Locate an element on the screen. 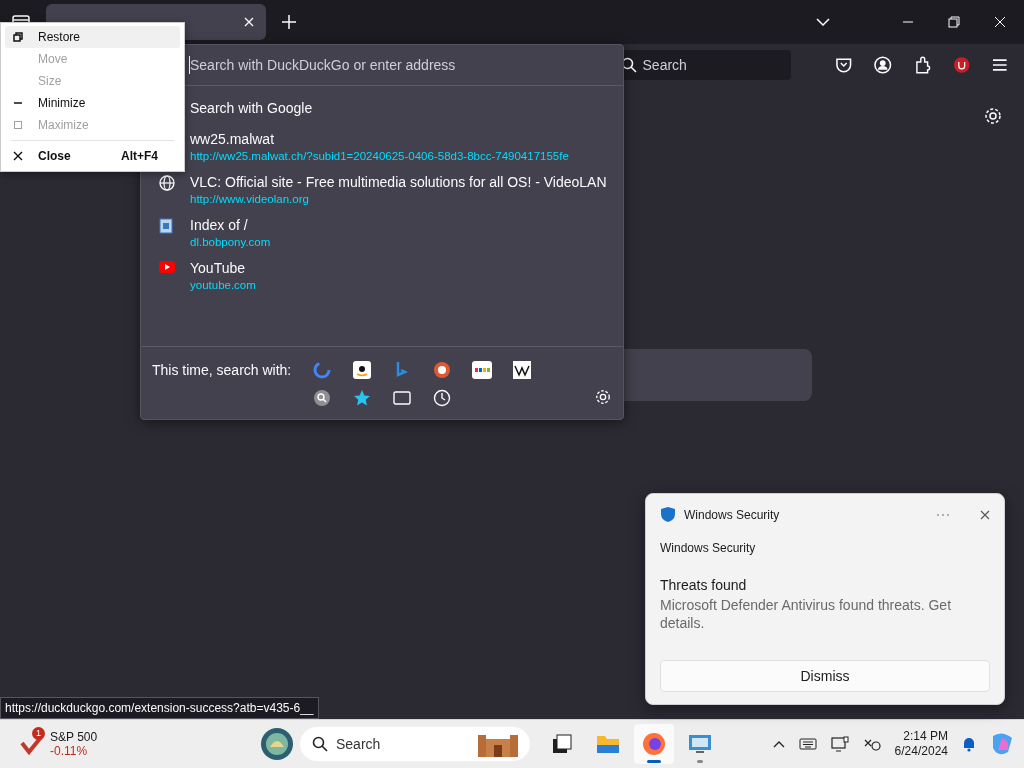 The image size is (1024, 768). result-title: YouTube is located at coordinates (218, 268).